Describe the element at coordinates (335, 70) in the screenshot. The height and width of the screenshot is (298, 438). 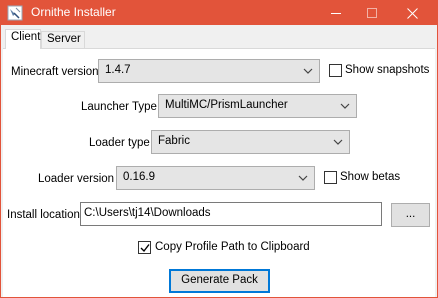
I see `show-snapshots-checkbox` at that location.